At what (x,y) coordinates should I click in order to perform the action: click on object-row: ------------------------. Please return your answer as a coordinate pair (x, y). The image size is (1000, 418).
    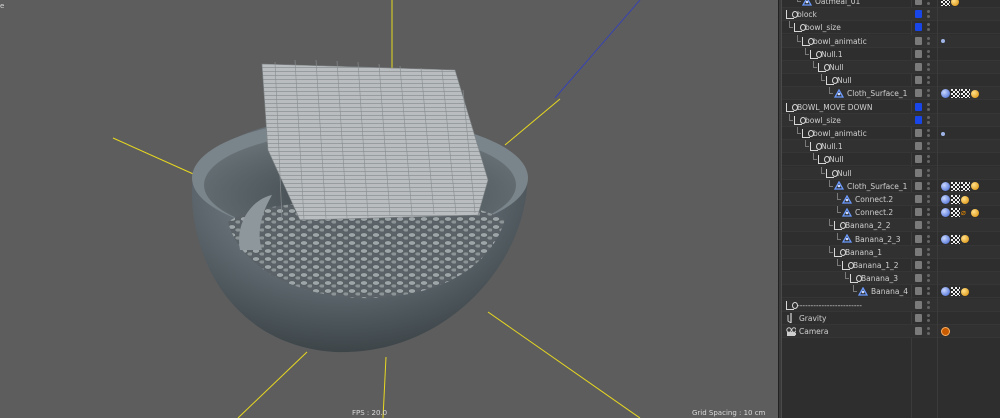
    Looking at the image, I should click on (891, 305).